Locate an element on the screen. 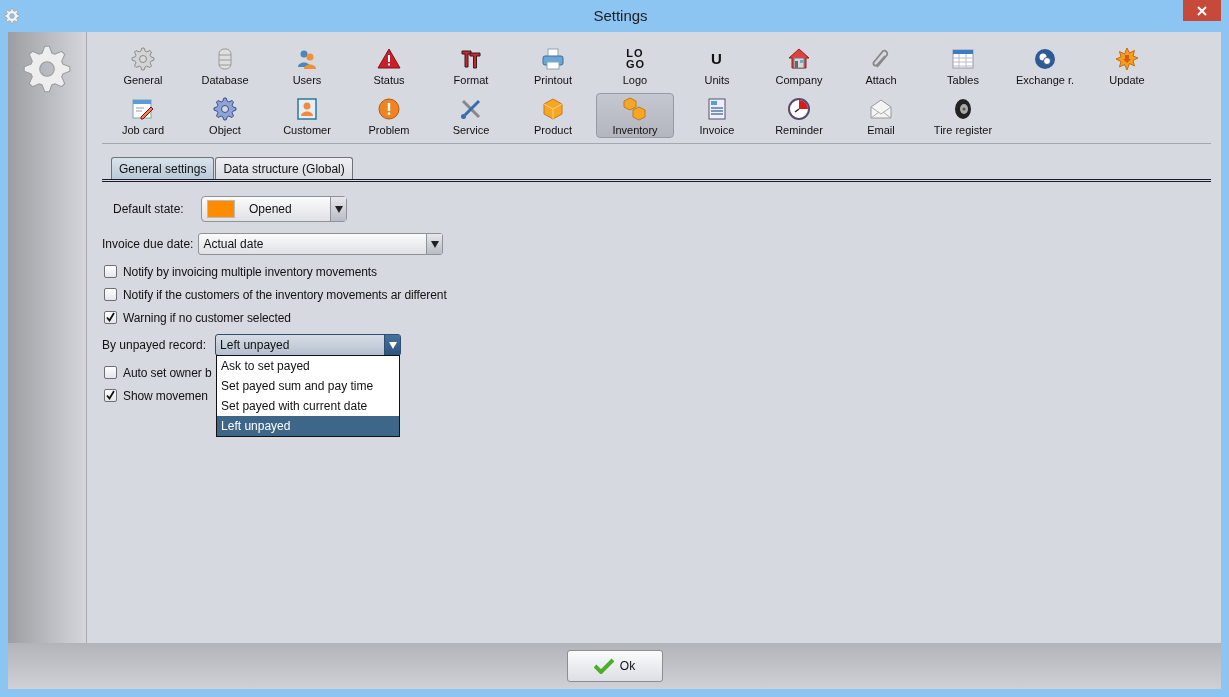 This screenshot has height=697, width=1229. toolbar-item: Status is located at coordinates (389, 65).